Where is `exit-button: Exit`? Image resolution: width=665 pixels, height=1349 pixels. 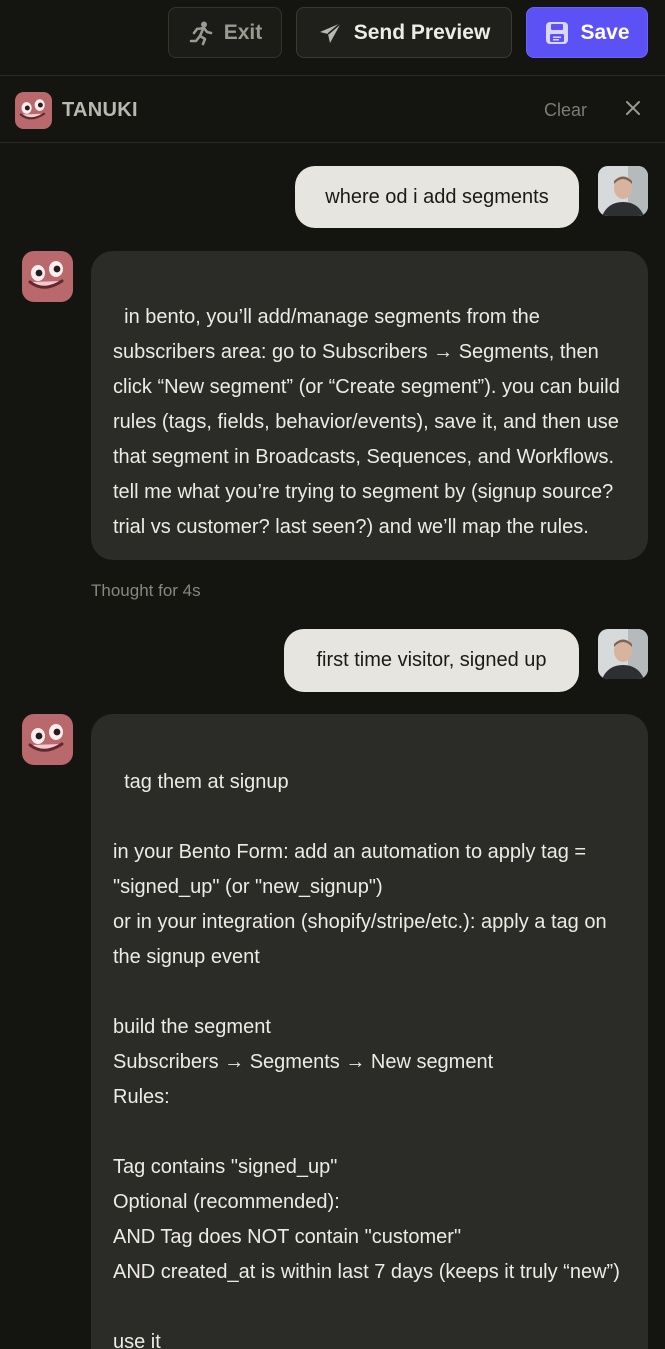
exit-button: Exit is located at coordinates (225, 32).